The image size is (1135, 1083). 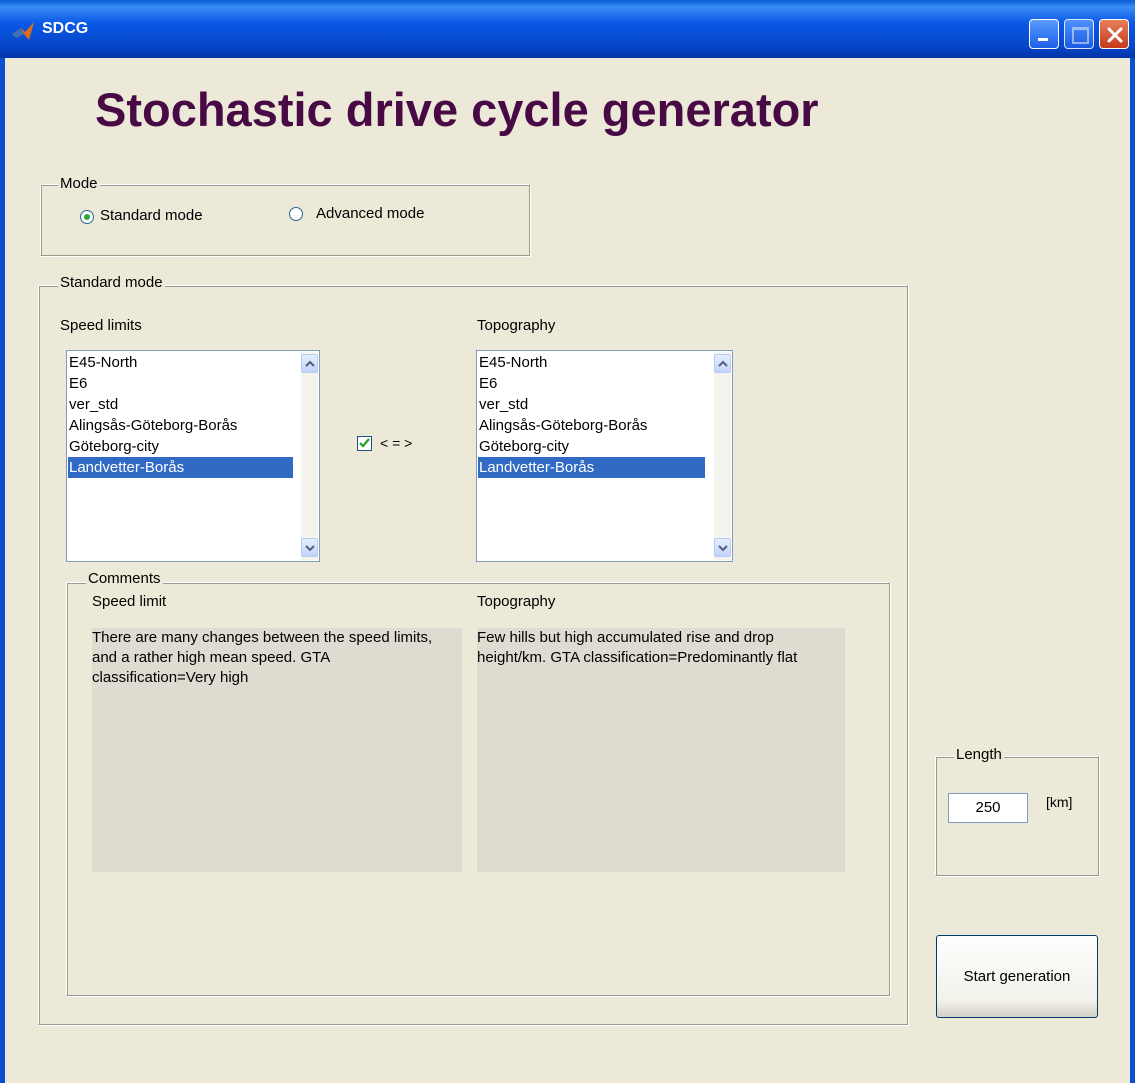 What do you see at coordinates (129, 601) in the screenshot?
I see `speed-limit-comment-heading: Speed limit` at bounding box center [129, 601].